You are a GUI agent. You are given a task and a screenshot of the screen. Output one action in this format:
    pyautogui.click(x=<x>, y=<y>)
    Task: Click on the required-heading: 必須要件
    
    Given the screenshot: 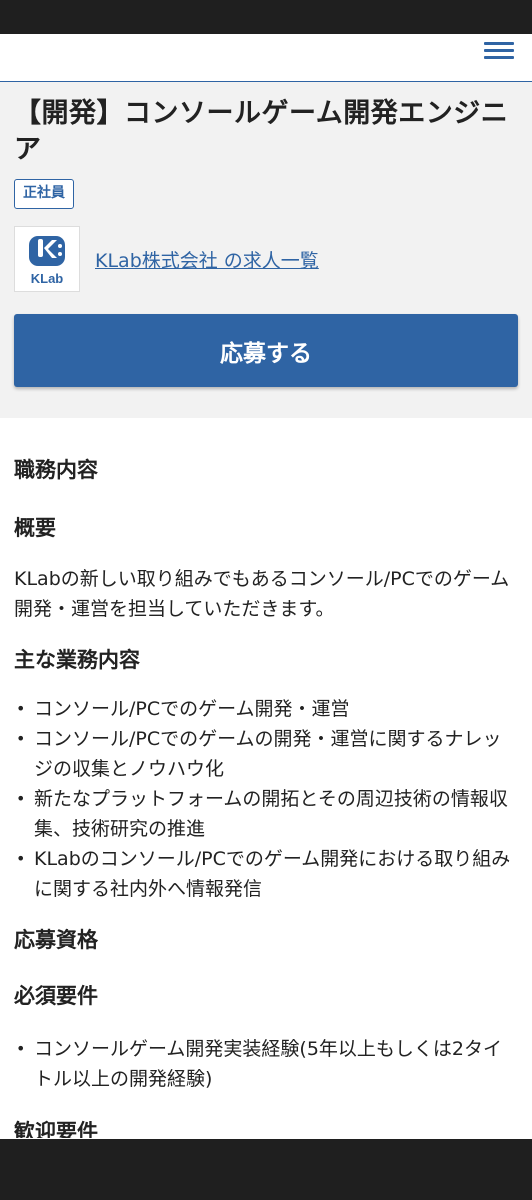 What is the action you would take?
    pyautogui.click(x=56, y=996)
    